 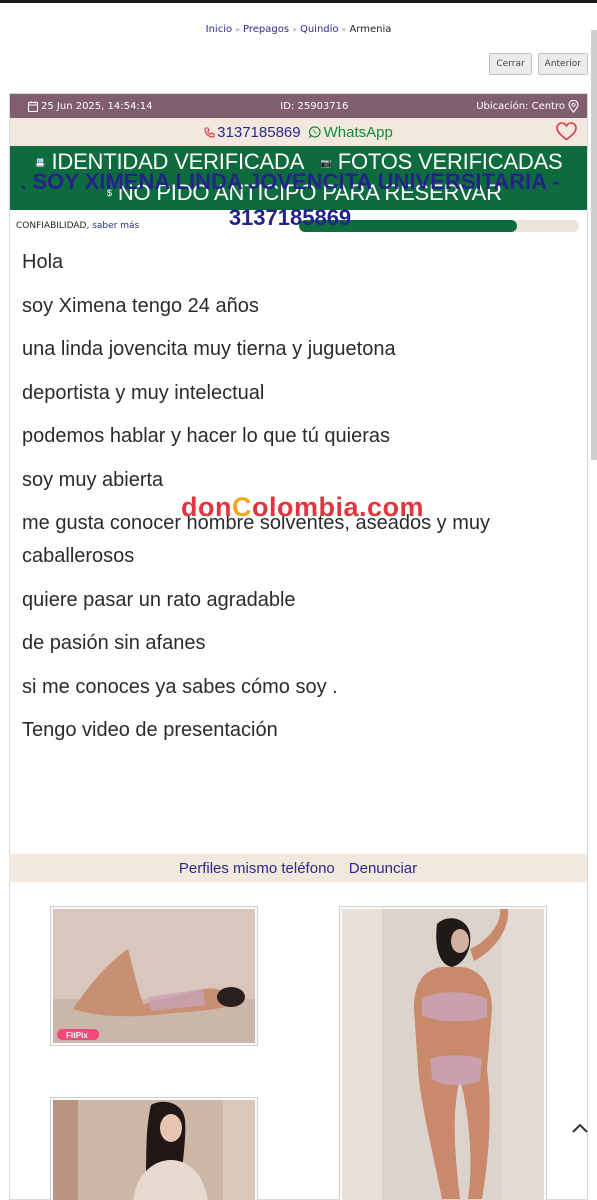 I want to click on scrollbar-thumb, so click(x=594, y=245).